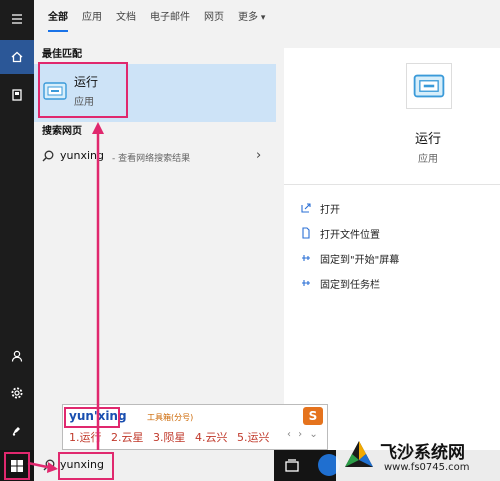 The height and width of the screenshot is (481, 500). I want to click on divider, so click(392, 184).